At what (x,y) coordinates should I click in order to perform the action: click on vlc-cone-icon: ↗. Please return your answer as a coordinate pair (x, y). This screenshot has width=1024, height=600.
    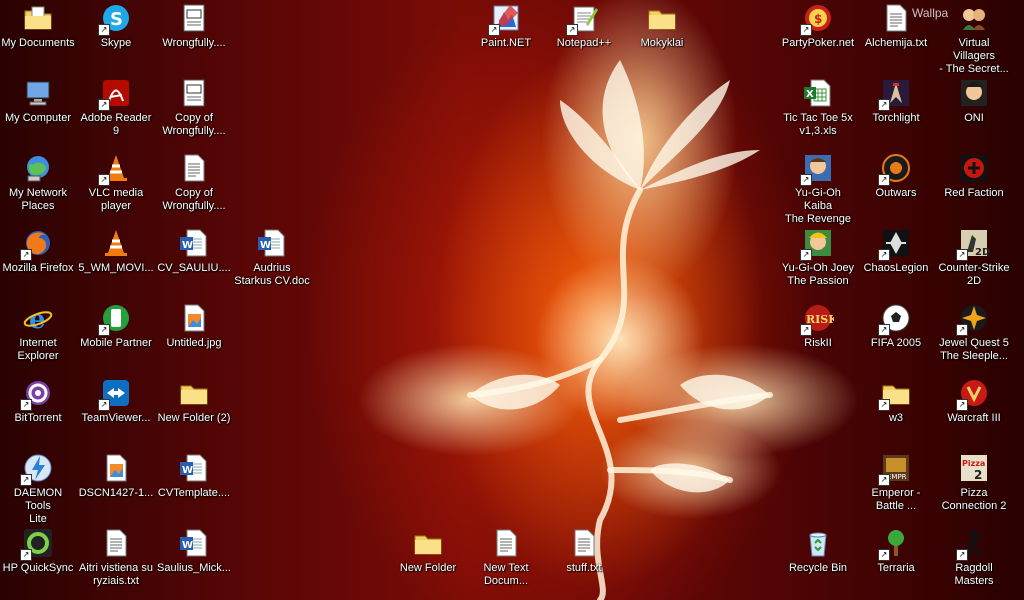
    Looking at the image, I should click on (115, 169).